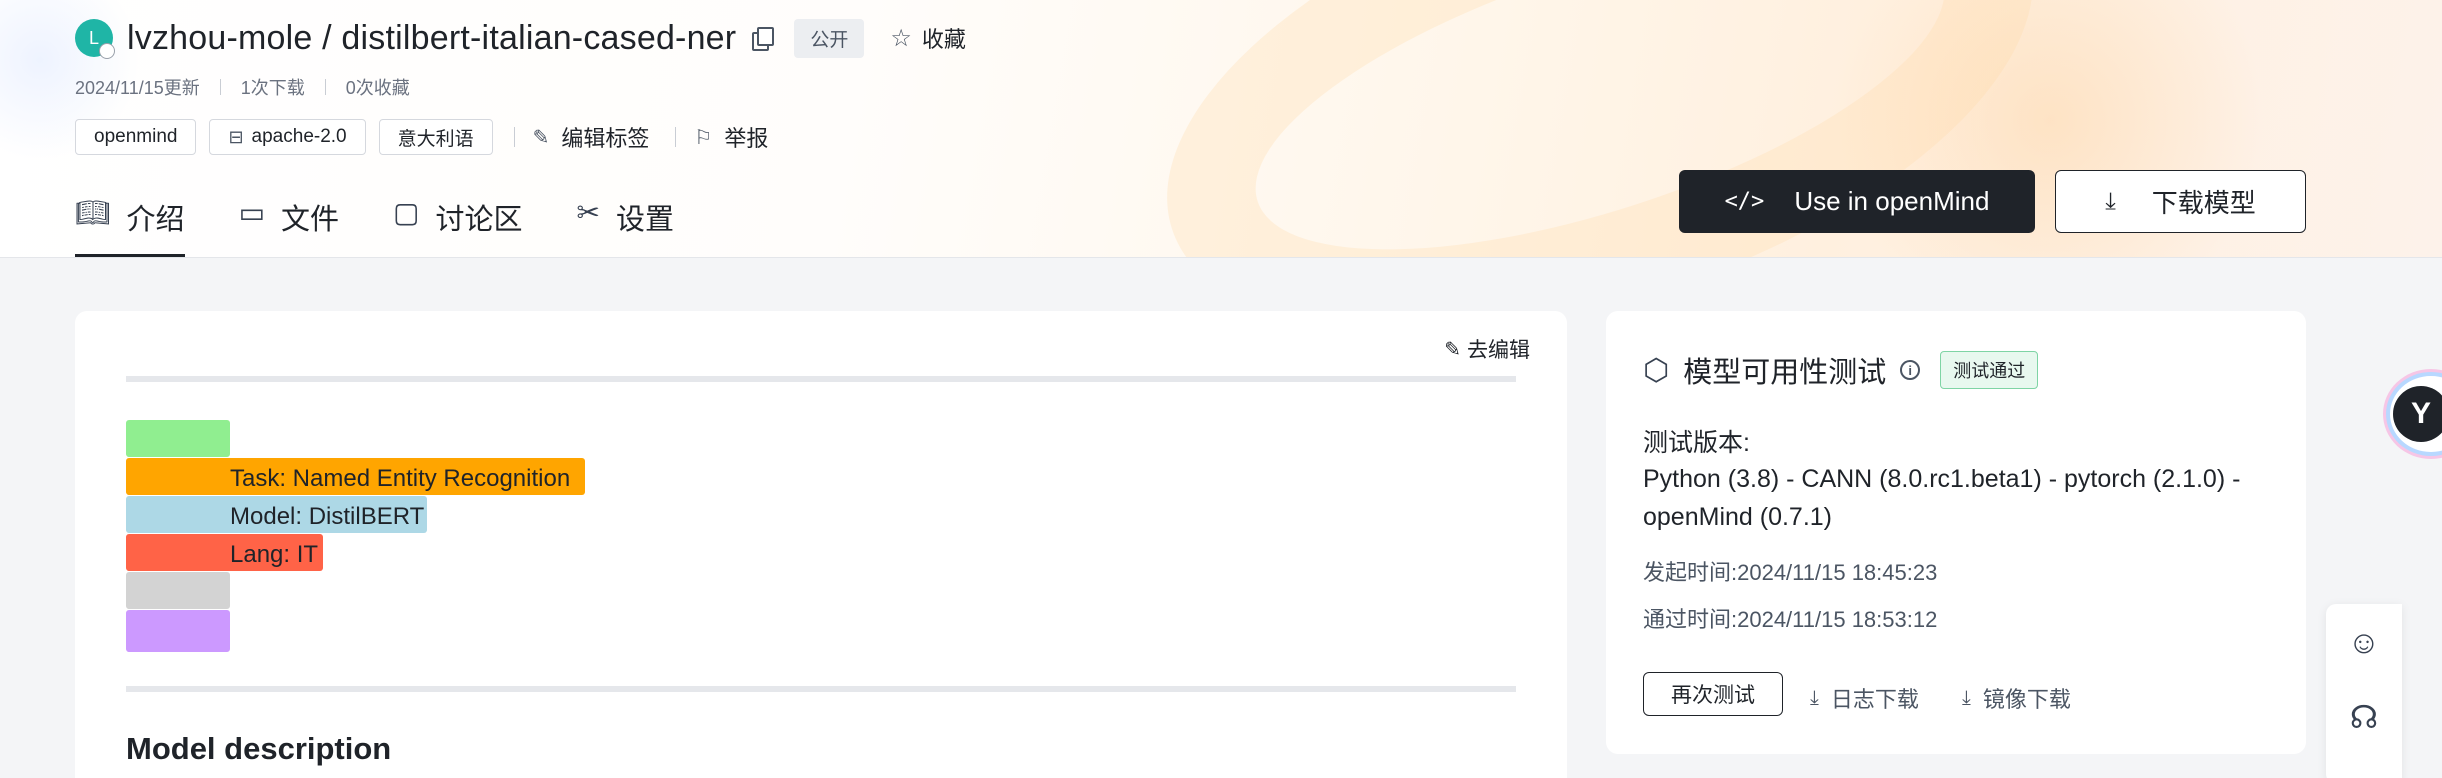 The height and width of the screenshot is (778, 2442). Describe the element at coordinates (406, 212) in the screenshot. I see `chat-icon: ▢` at that location.